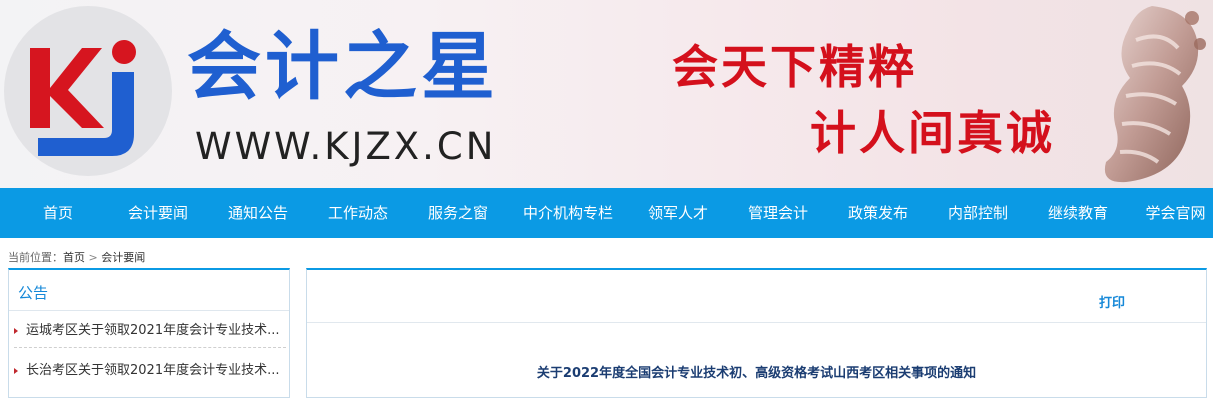 The image size is (1213, 398). What do you see at coordinates (358, 213) in the screenshot?
I see `nav-item-work-updates: 工作动态` at bounding box center [358, 213].